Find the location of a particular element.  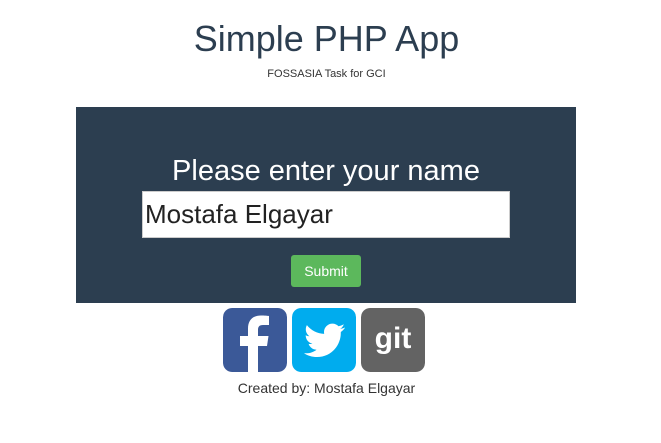

submit-button: Submit is located at coordinates (326, 271).